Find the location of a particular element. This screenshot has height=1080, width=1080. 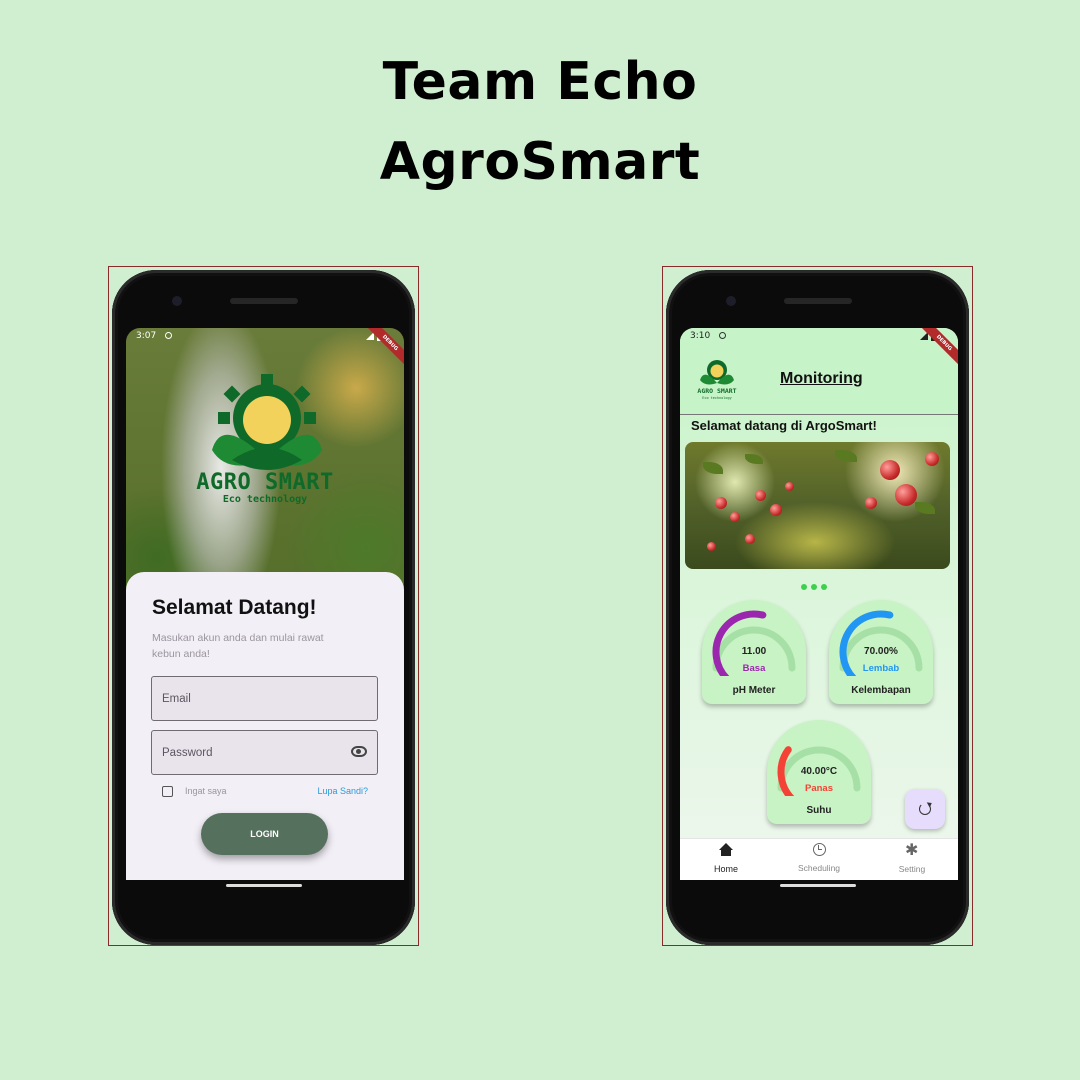

email-input is located at coordinates (264, 698).